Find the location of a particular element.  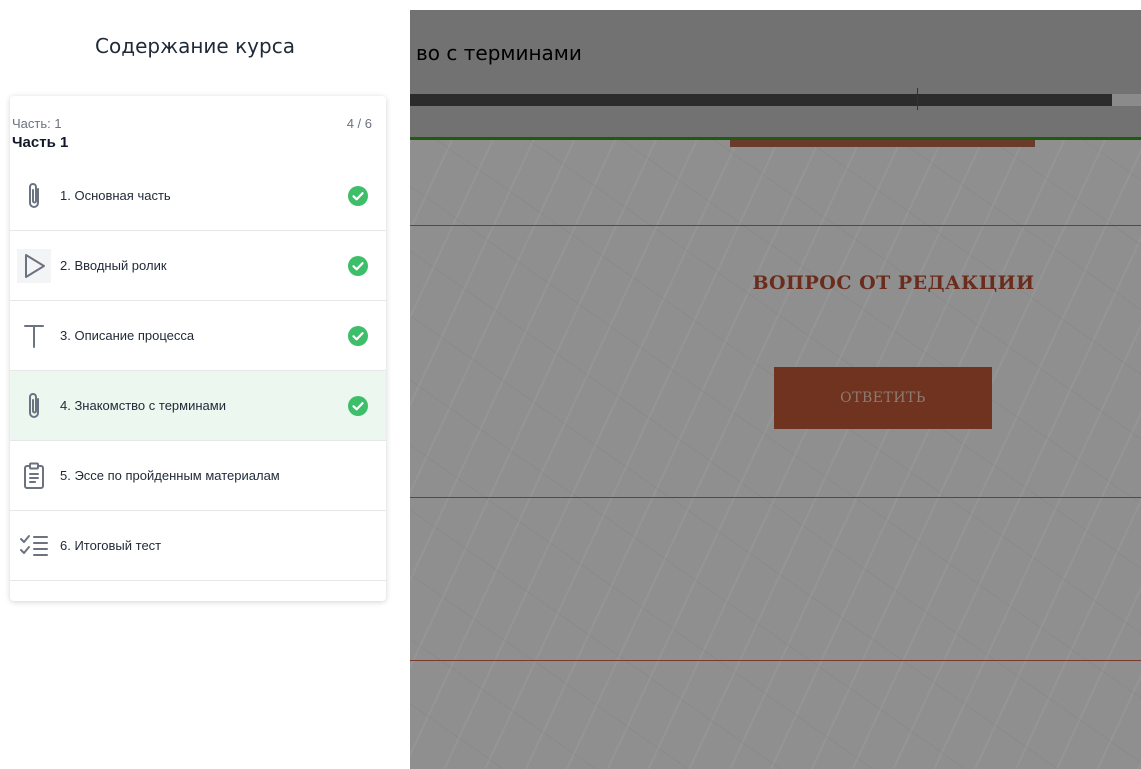

checklist-icon is located at coordinates (34, 546).